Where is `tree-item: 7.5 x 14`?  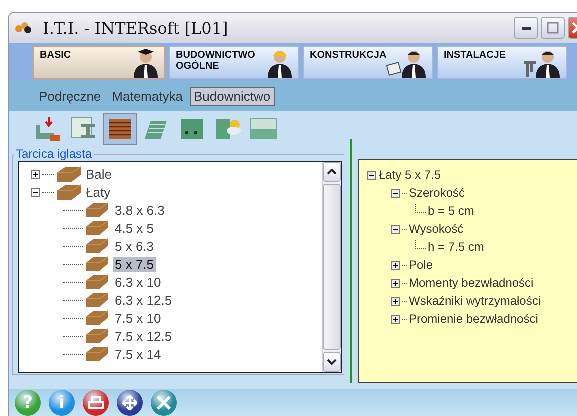
tree-item: 7.5 x 14 is located at coordinates (138, 354).